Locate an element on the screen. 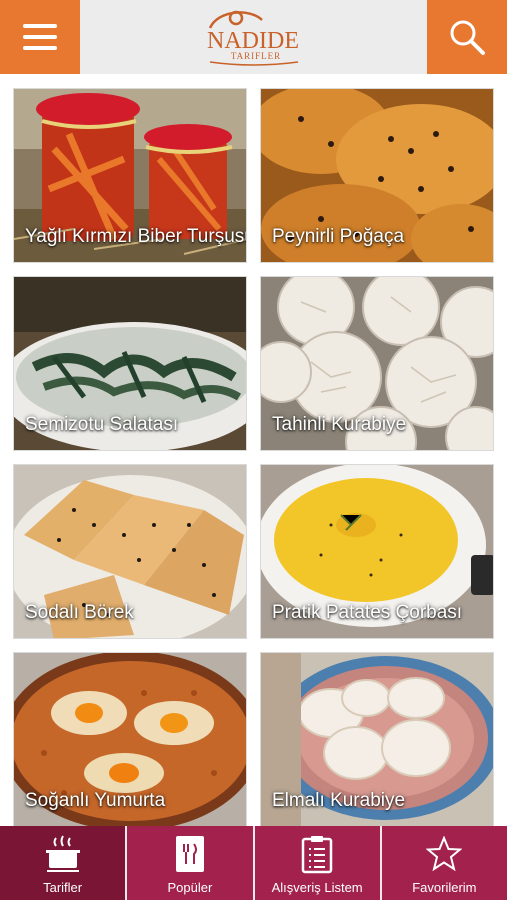  search-icon is located at coordinates (467, 37).